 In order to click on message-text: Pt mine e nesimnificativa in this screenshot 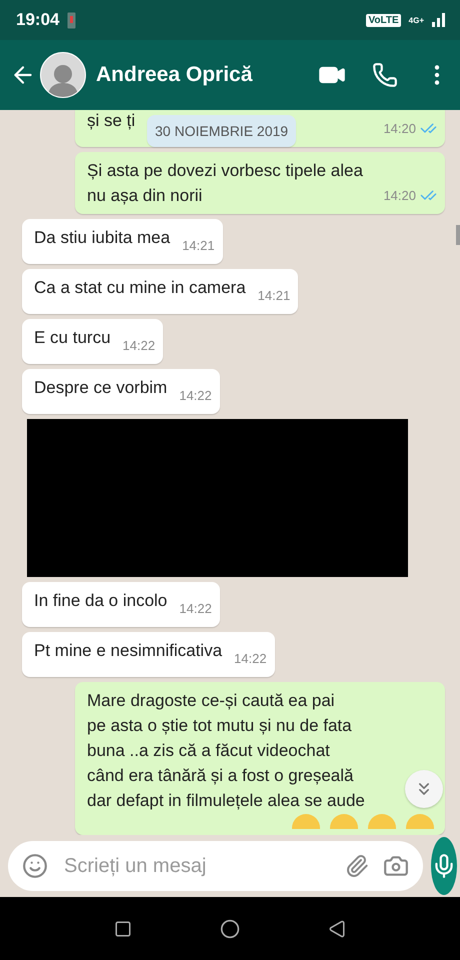, I will do `click(128, 651)`.